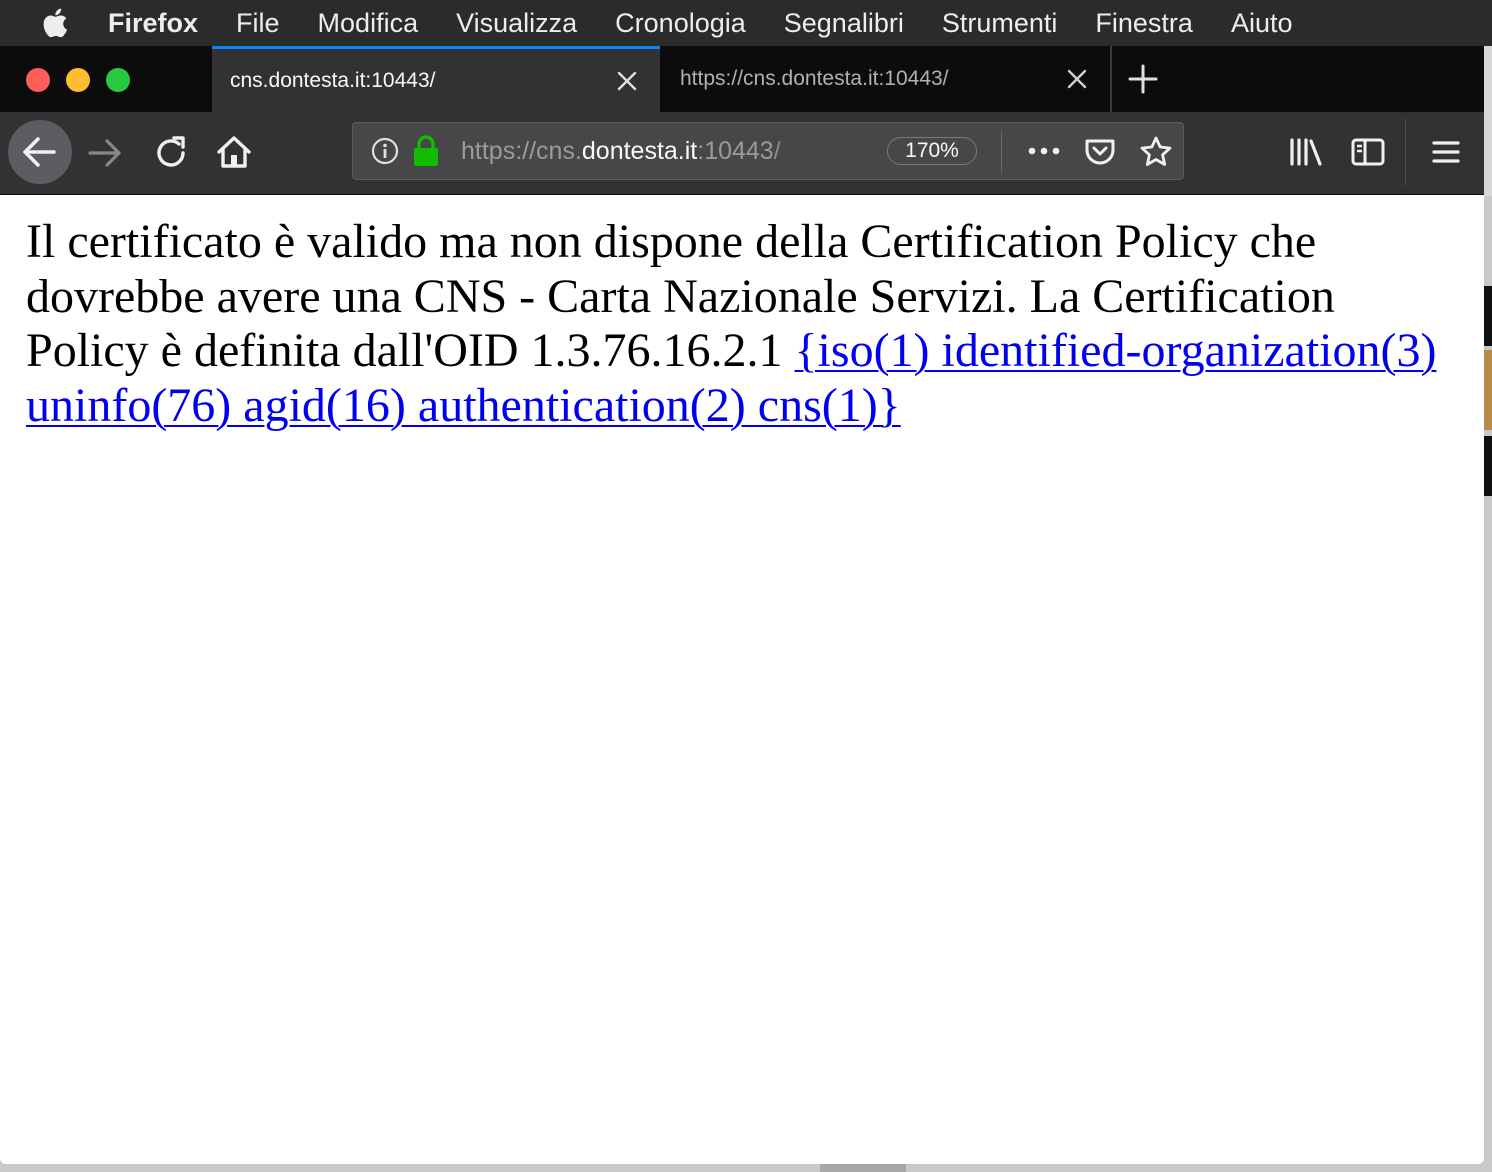  Describe the element at coordinates (1446, 152) in the screenshot. I see `hamburger-menu-icon` at that location.